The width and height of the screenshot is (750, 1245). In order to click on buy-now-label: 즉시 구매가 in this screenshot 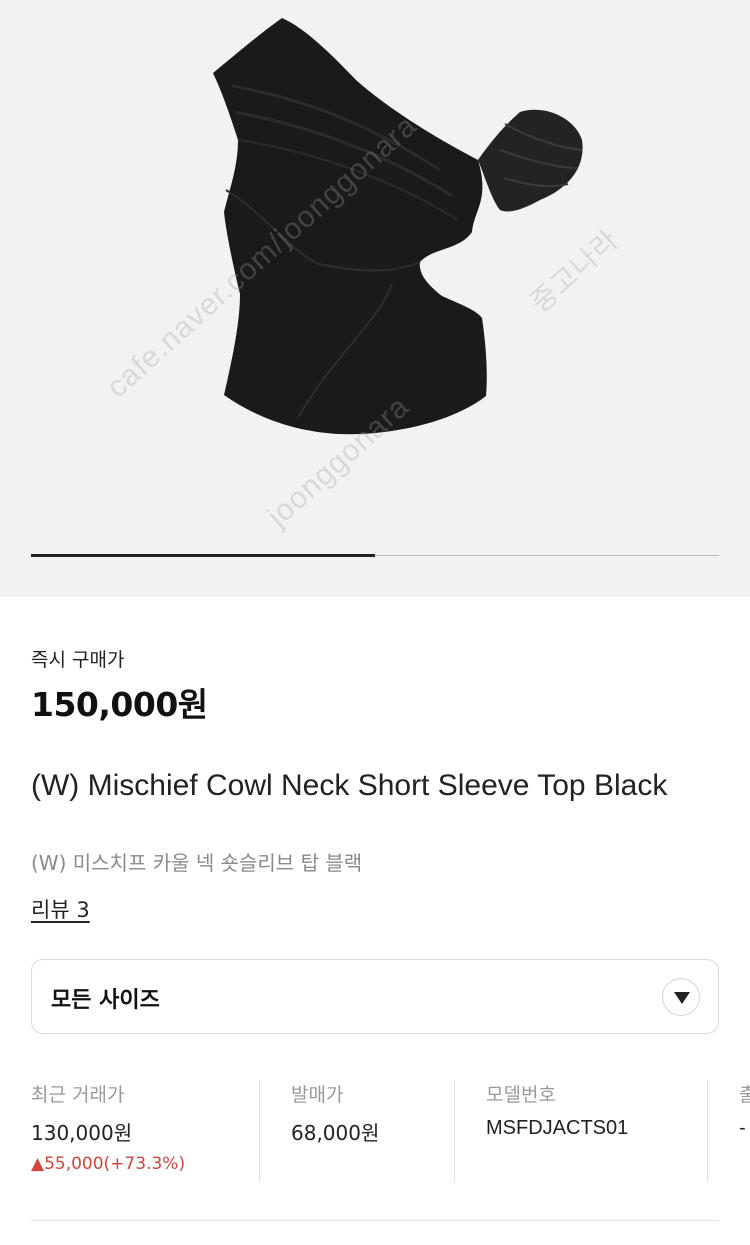, I will do `click(78, 660)`.